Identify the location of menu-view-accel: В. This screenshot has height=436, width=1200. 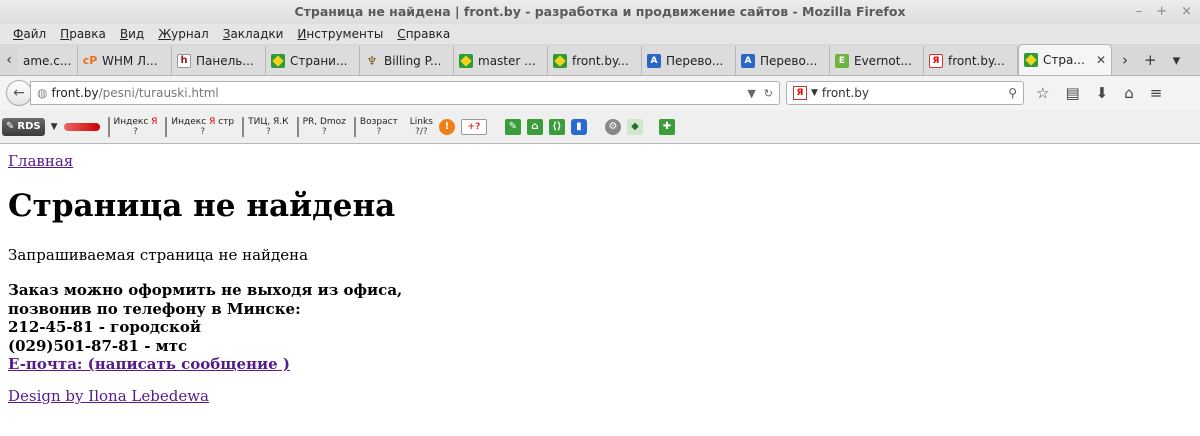
(124, 34).